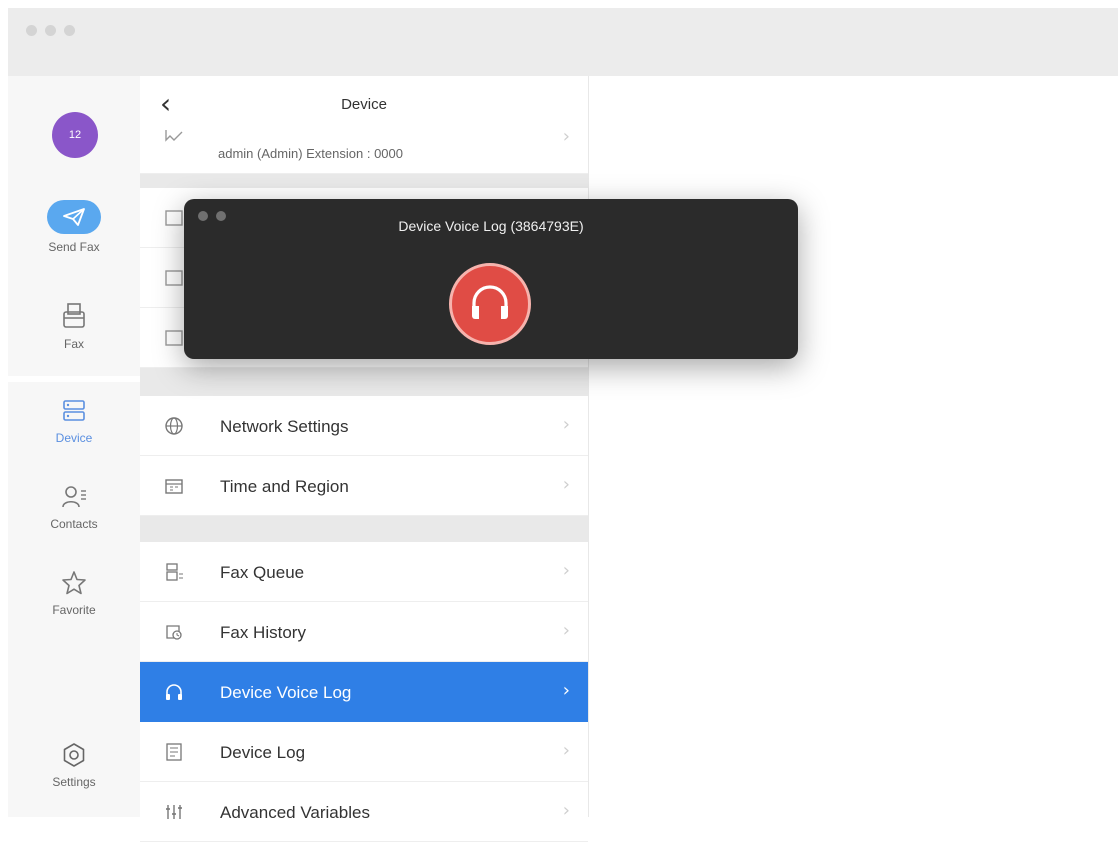 The height and width of the screenshot is (842, 1118). Describe the element at coordinates (263, 632) in the screenshot. I see `list-item-label: Fax History` at that location.